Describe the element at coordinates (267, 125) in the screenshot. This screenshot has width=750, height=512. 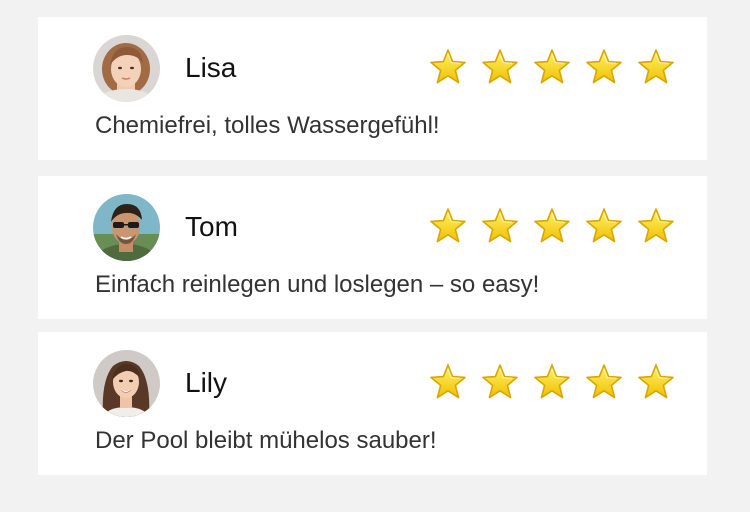
I see `review-text: Chemiefrei, tolles Wassergefühl!` at that location.